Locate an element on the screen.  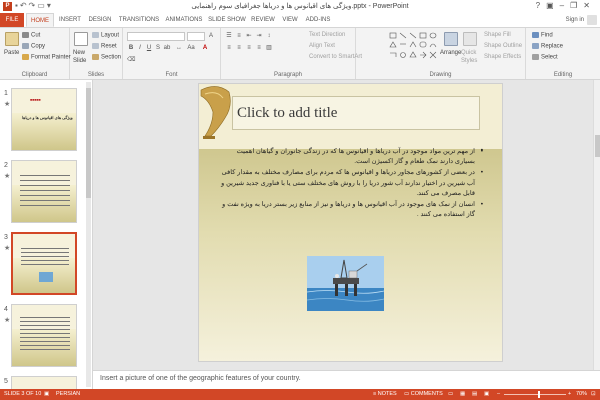
close-button: ✕ is located at coordinates (589, 5).